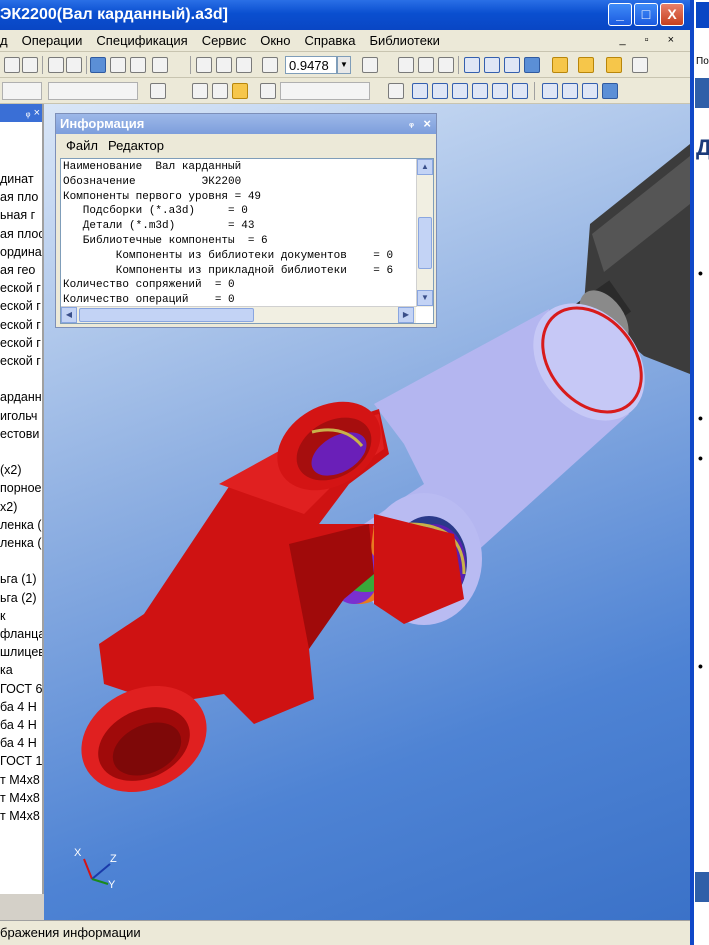 Image resolution: width=709 pixels, height=945 pixels. I want to click on copy-icon, so click(30, 65).